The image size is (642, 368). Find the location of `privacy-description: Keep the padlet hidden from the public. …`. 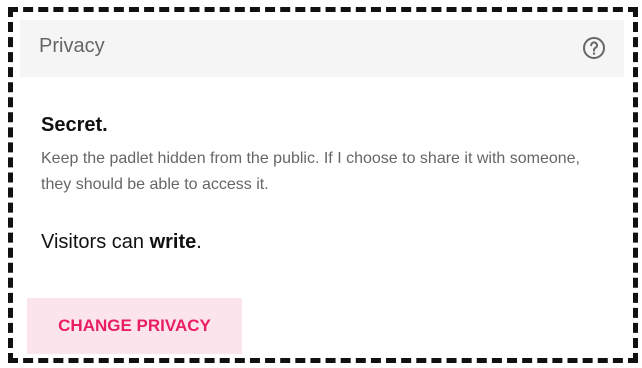

privacy-description: Keep the padlet hidden from the public. … is located at coordinates (310, 171).